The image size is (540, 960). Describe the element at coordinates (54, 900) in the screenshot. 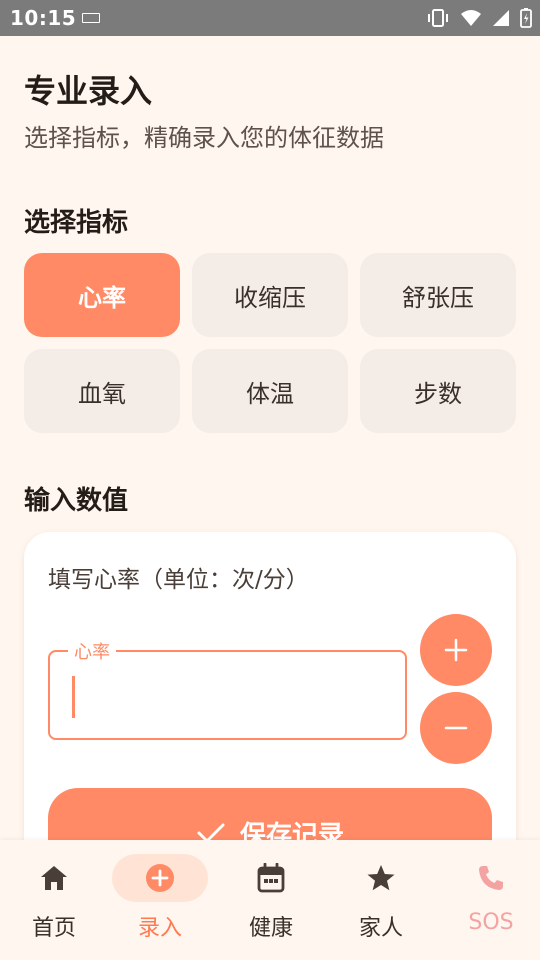

I see `nav-item-home: 首页` at that location.